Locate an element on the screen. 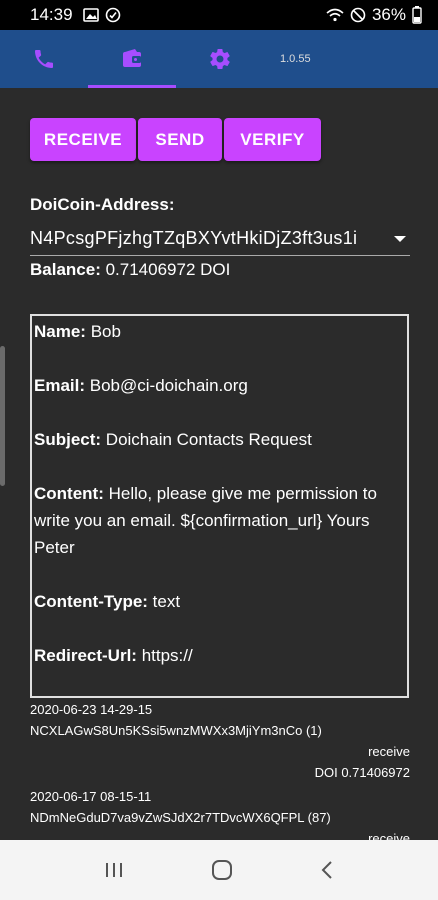 This screenshot has width=438, height=900. app-version: 1.0.55 is located at coordinates (295, 59).